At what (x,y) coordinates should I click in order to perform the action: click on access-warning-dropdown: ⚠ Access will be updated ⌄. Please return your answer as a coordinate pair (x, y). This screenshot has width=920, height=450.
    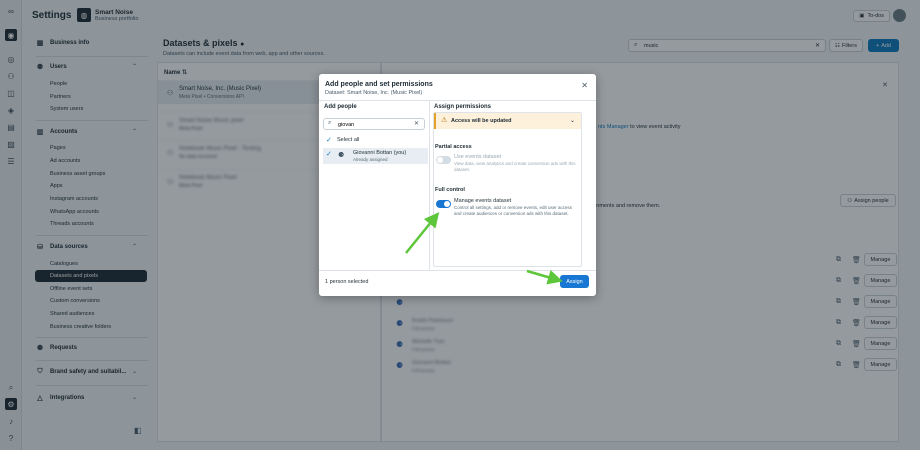
    Looking at the image, I should click on (507, 121).